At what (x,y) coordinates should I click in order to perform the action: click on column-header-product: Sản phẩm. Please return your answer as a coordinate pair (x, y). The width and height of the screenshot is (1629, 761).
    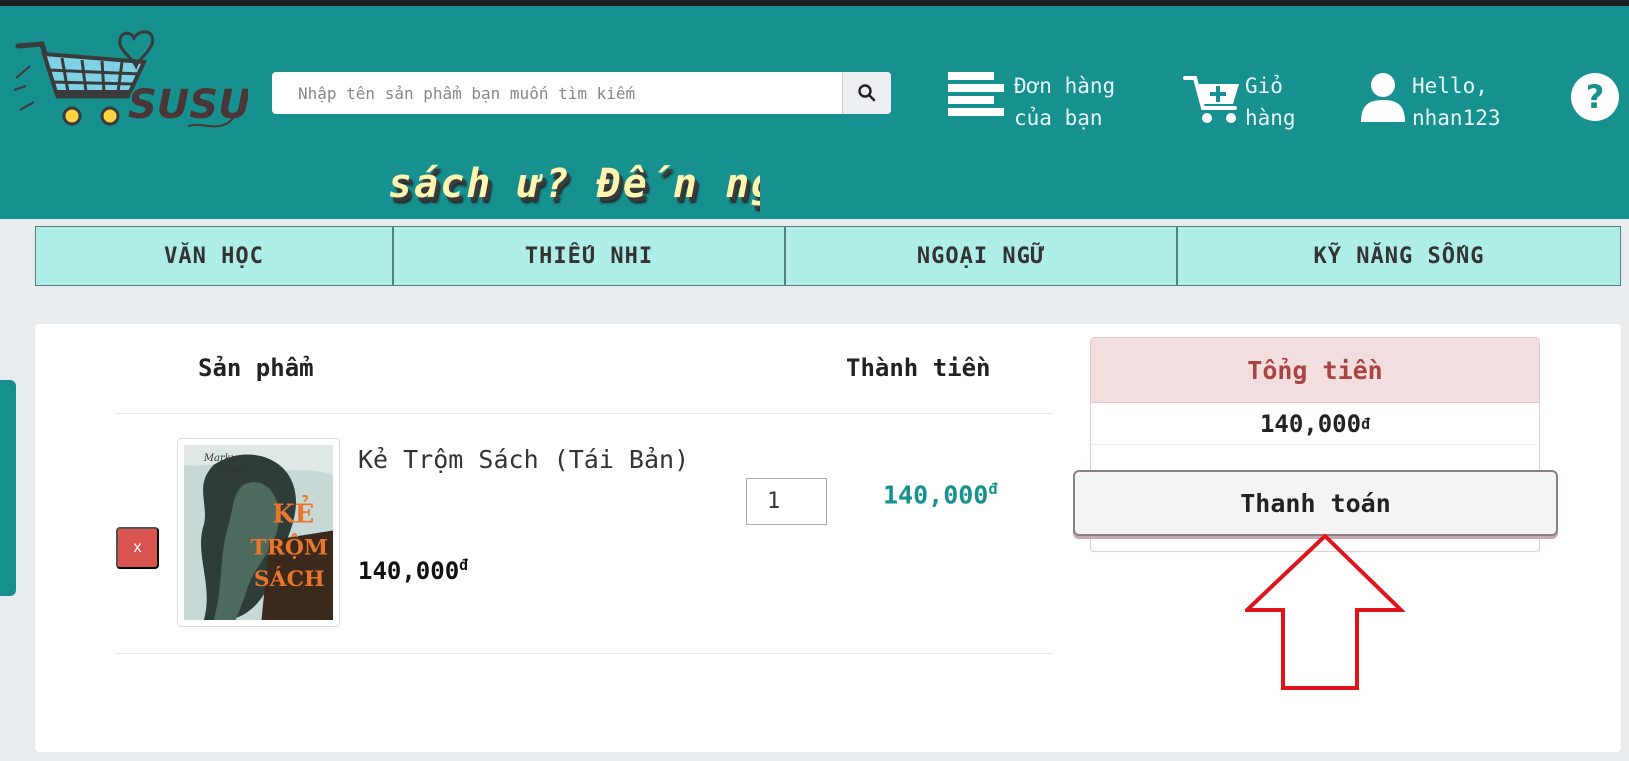
    Looking at the image, I should click on (256, 368).